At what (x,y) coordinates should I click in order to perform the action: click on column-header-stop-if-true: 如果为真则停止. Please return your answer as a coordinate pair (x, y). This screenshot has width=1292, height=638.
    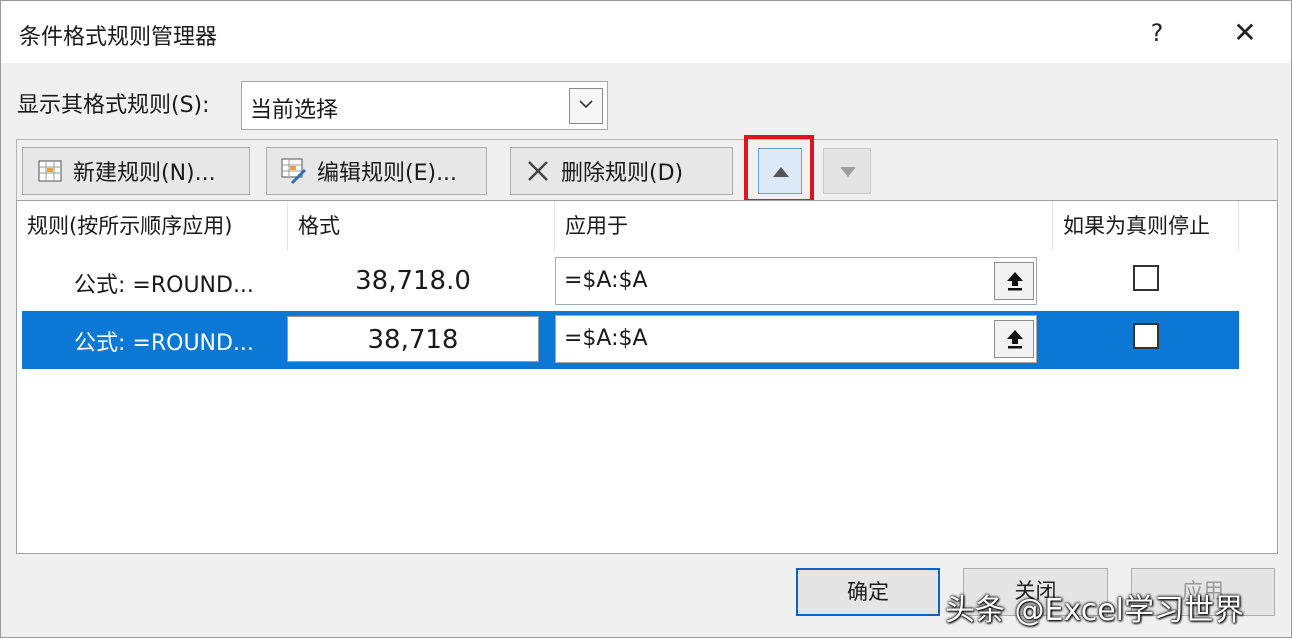
    Looking at the image, I should click on (1146, 226).